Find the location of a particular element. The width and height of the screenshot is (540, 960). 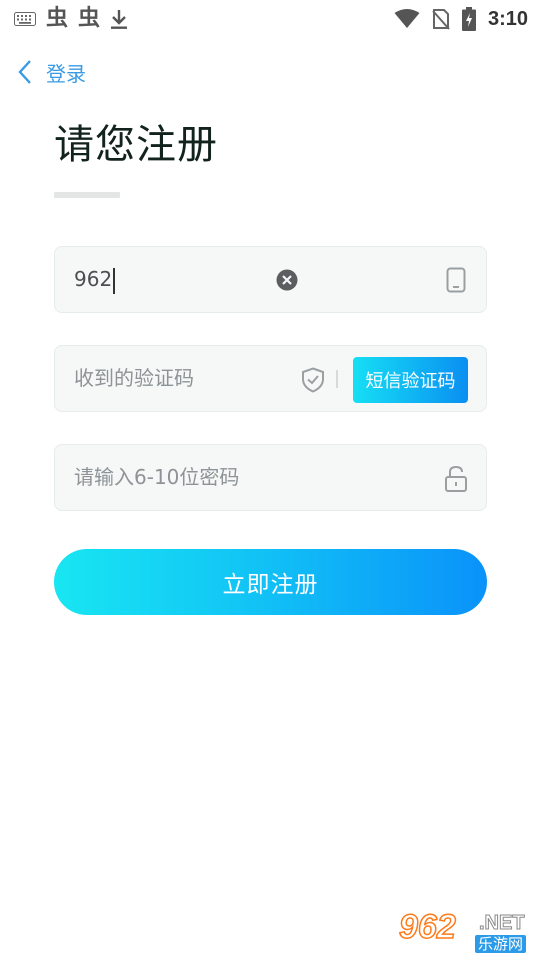

phone-value: 962 is located at coordinates (93, 279).